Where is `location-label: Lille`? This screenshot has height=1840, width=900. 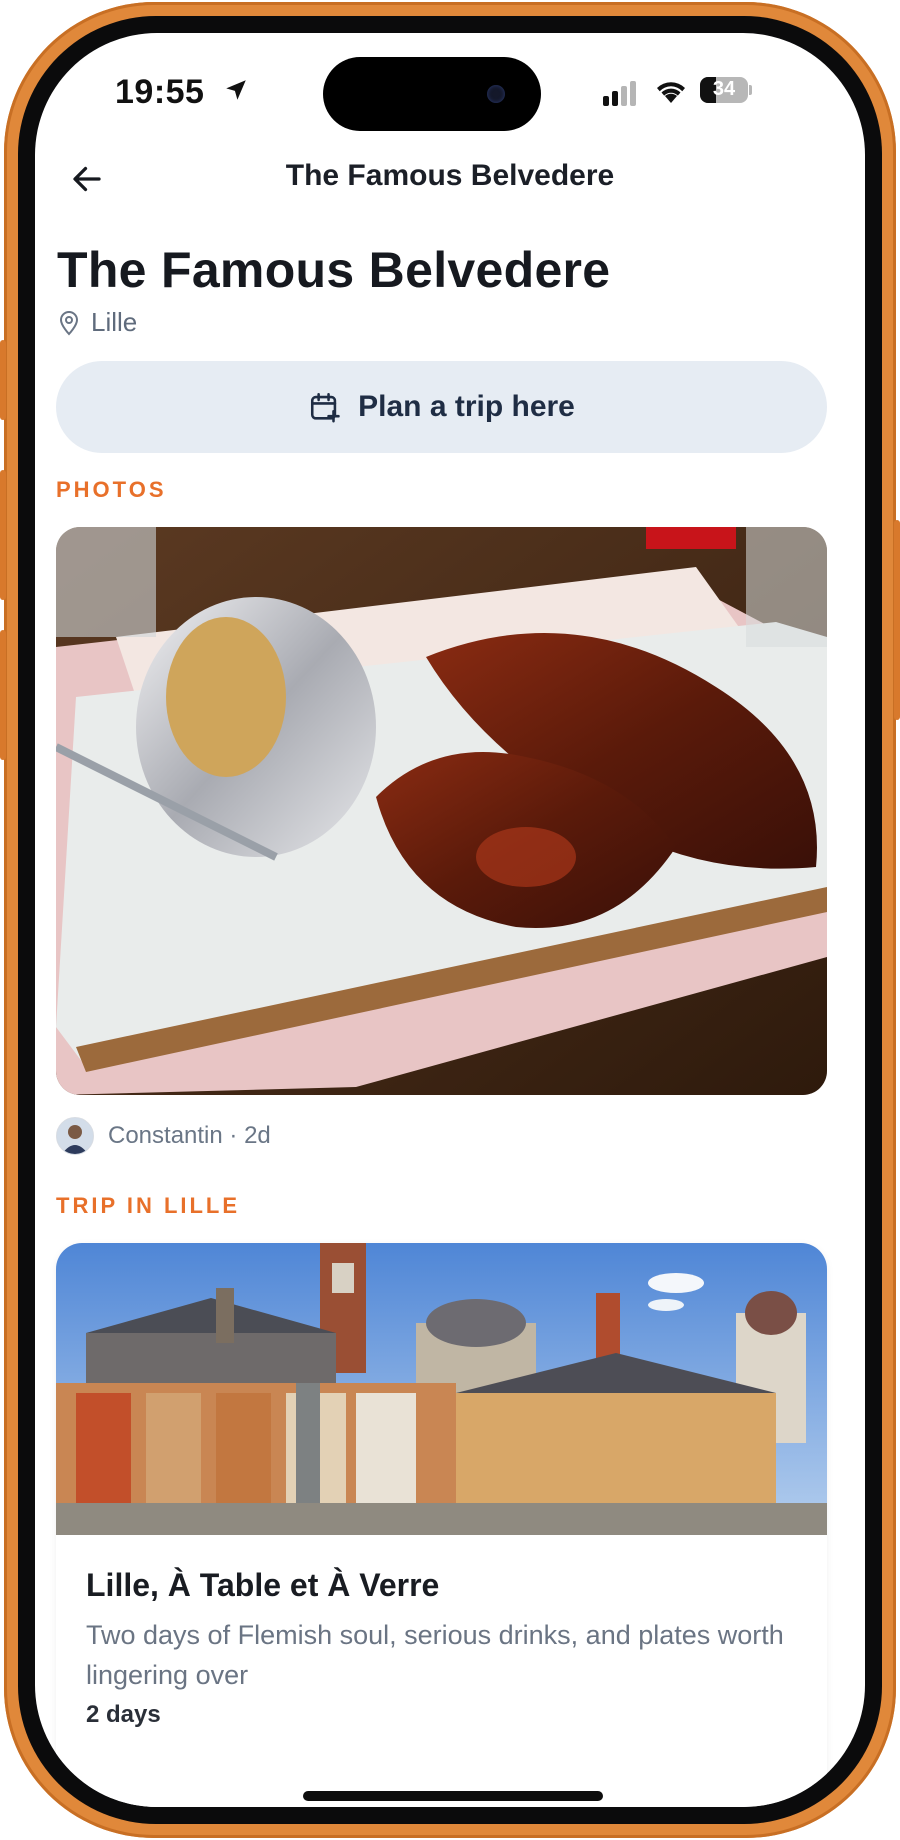 location-label: Lille is located at coordinates (114, 322).